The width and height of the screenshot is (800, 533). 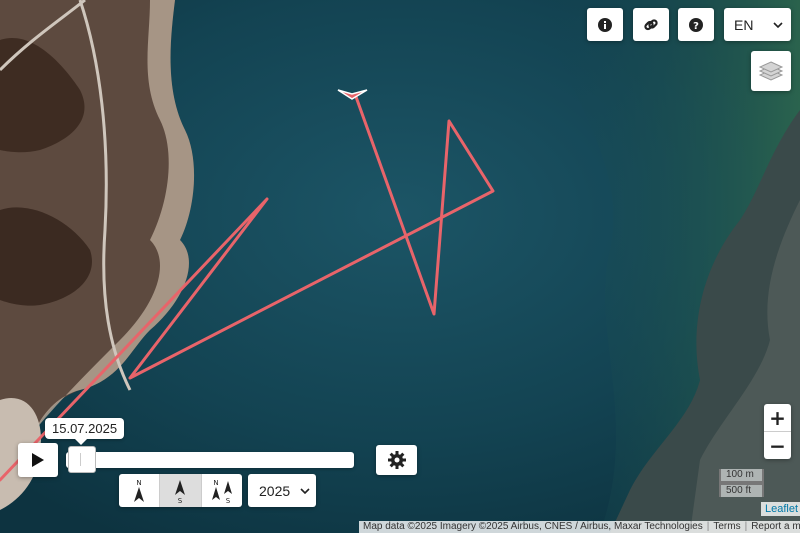 I want to click on north-arrow-icon: N, so click(x=139, y=490).